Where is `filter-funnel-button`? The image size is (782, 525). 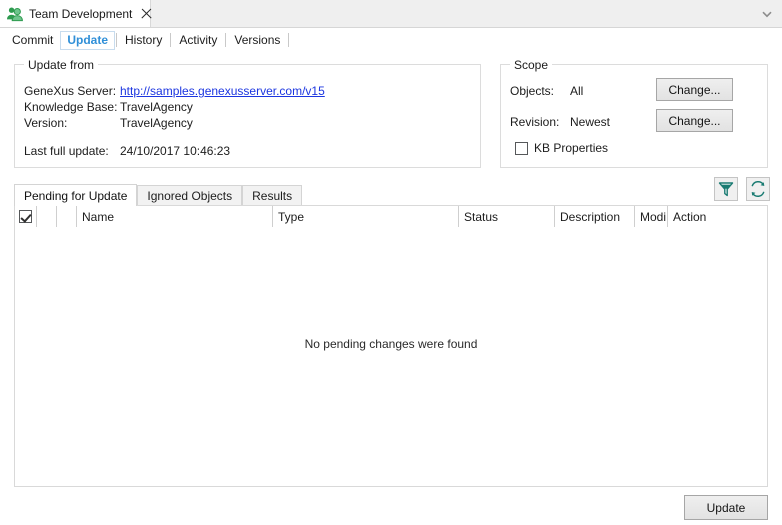
filter-funnel-button is located at coordinates (726, 189).